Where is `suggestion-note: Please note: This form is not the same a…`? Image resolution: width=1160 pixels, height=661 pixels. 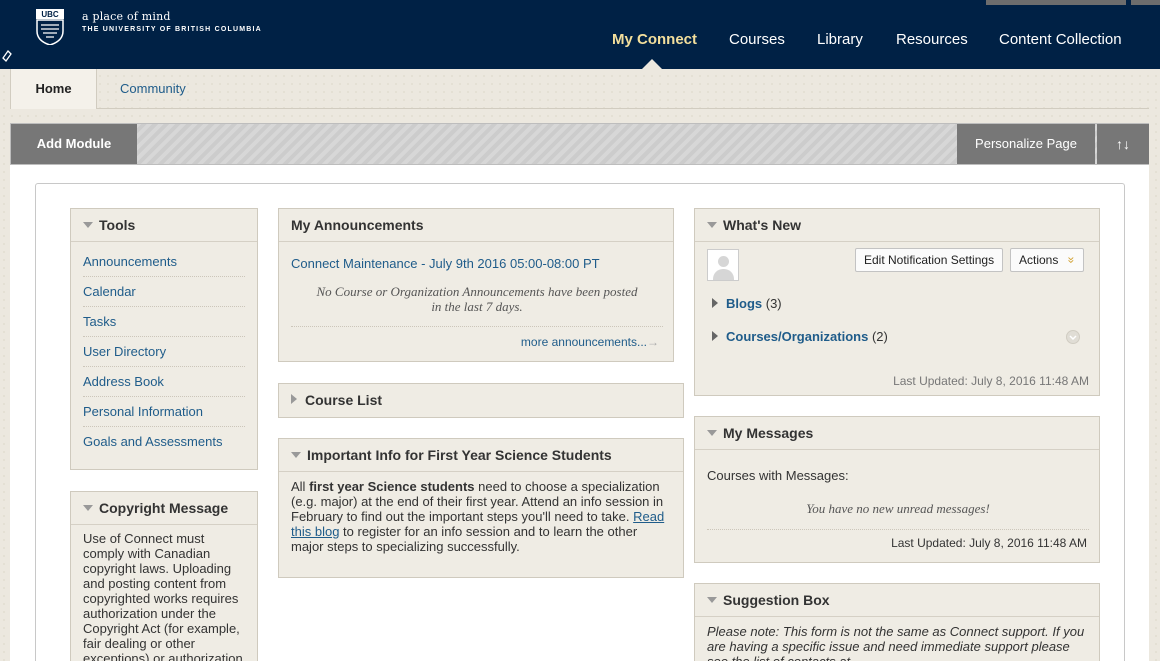
suggestion-note: Please note: This form is not the same a… is located at coordinates (896, 642).